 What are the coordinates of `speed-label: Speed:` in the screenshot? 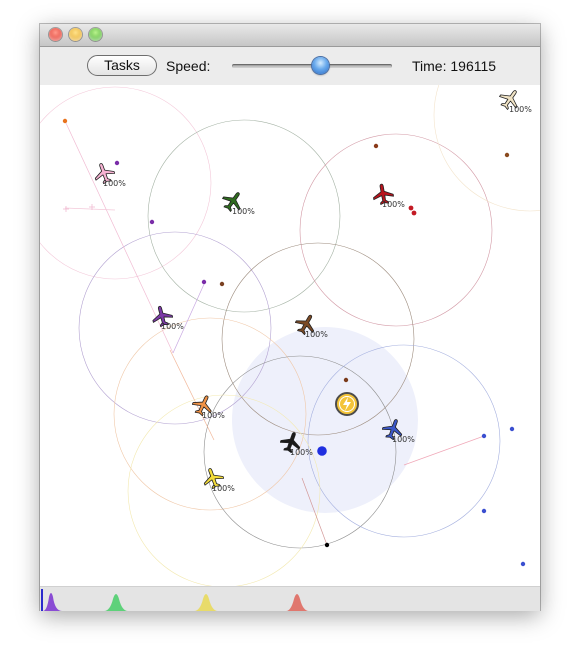 It's located at (188, 66).